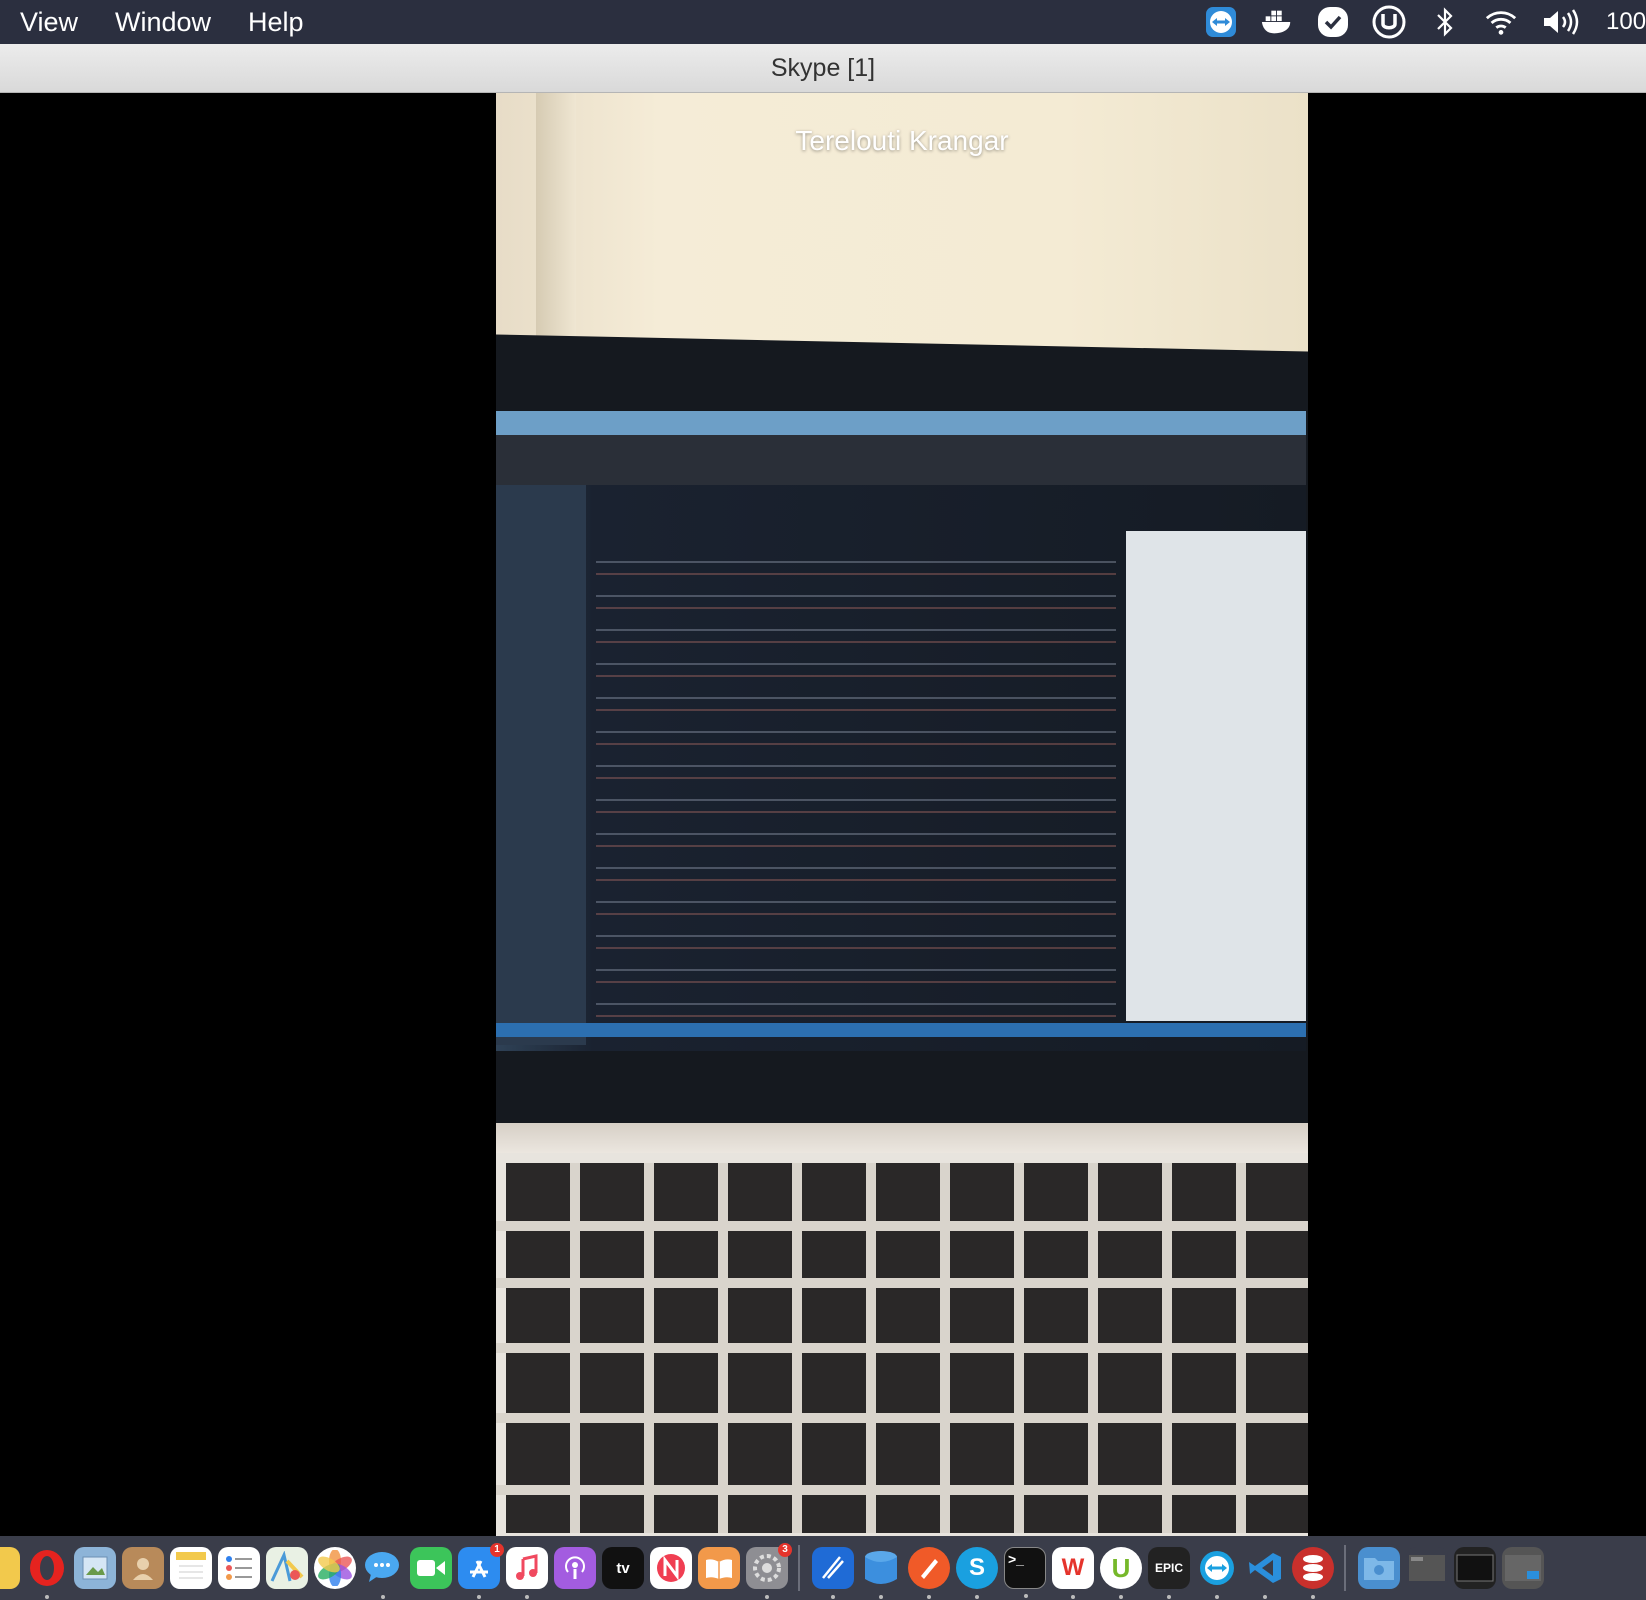 This screenshot has width=1646, height=1600. What do you see at coordinates (163, 22) in the screenshot?
I see `menu-window: Window` at bounding box center [163, 22].